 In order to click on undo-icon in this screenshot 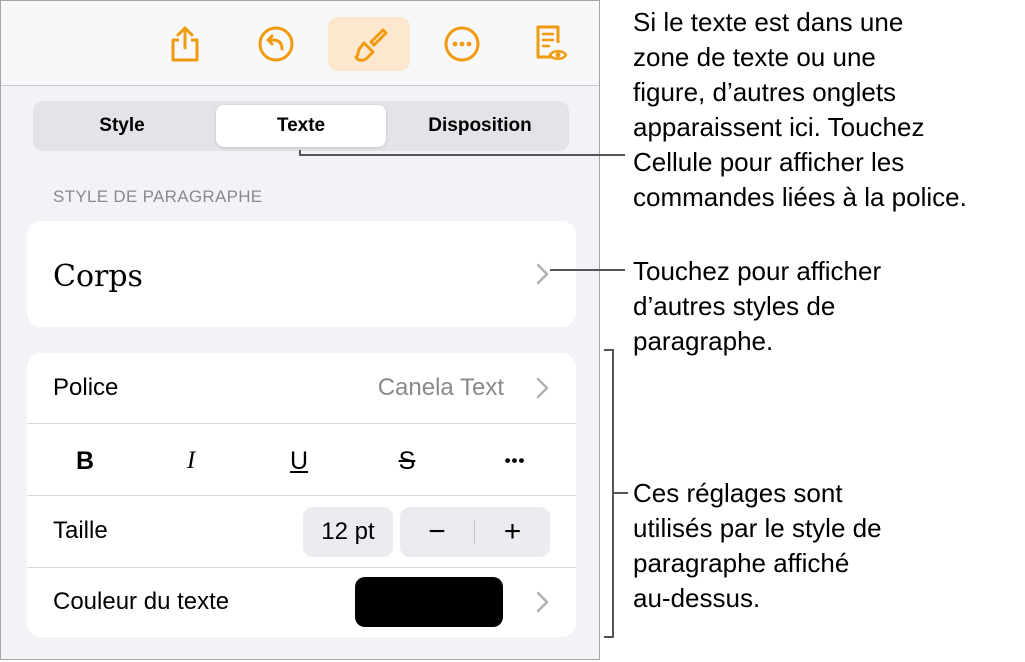, I will do `click(276, 44)`.